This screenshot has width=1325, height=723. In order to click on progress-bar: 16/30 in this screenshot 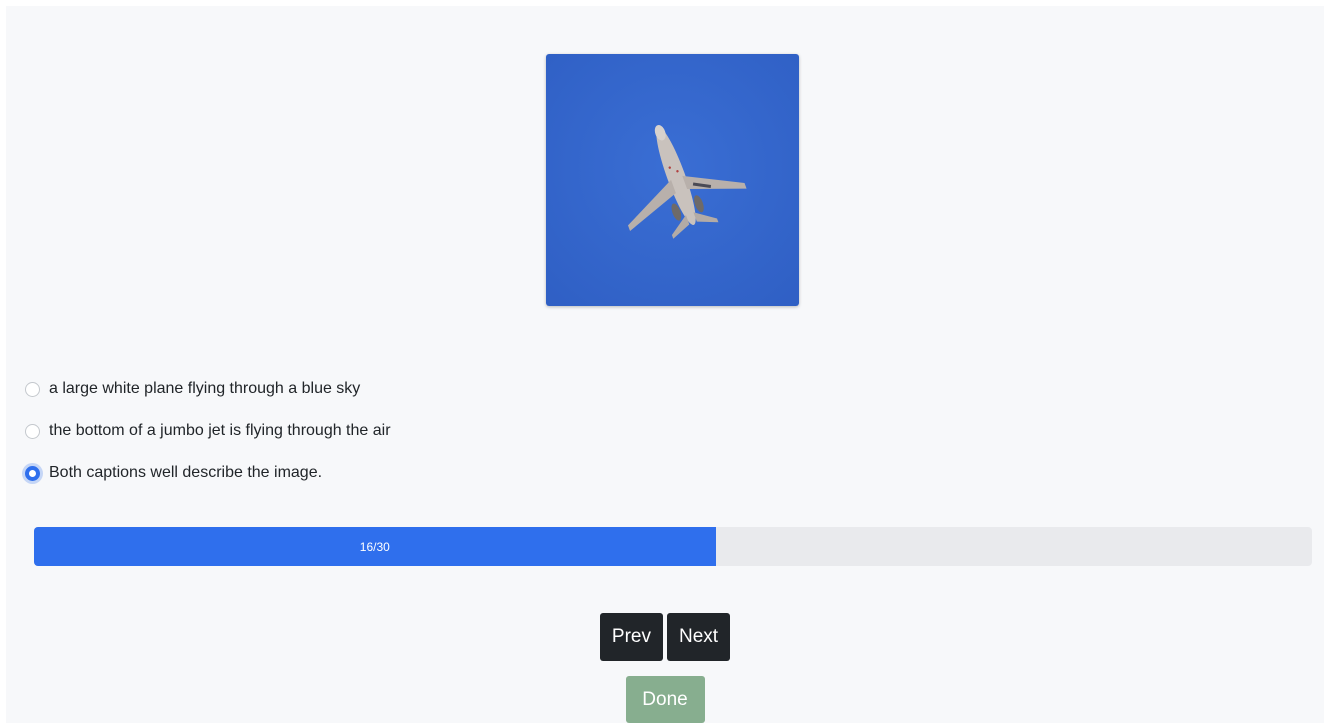, I will do `click(673, 546)`.